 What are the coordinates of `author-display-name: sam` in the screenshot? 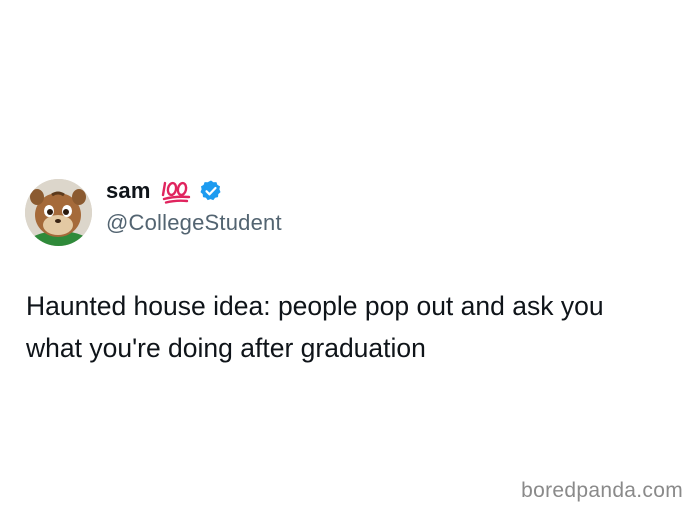 It's located at (128, 191).